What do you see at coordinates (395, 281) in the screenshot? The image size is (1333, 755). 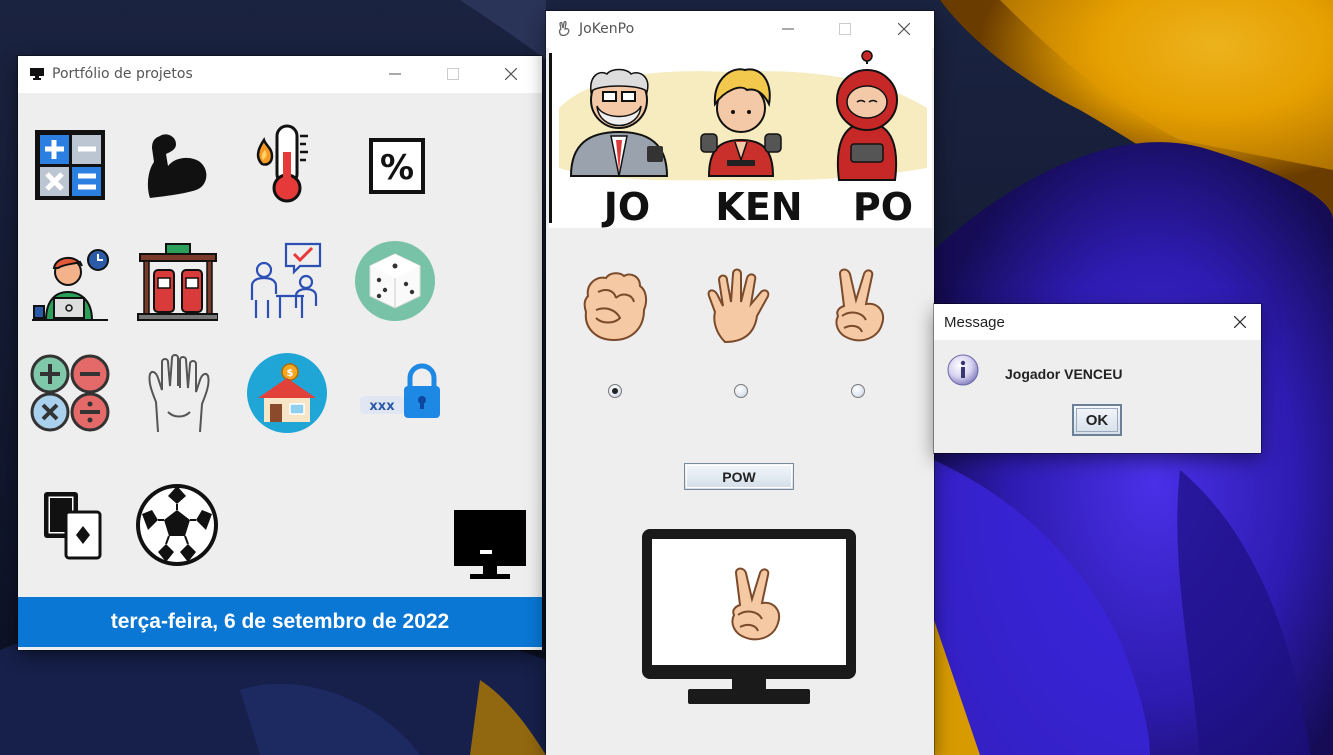 I see `dice-icon` at bounding box center [395, 281].